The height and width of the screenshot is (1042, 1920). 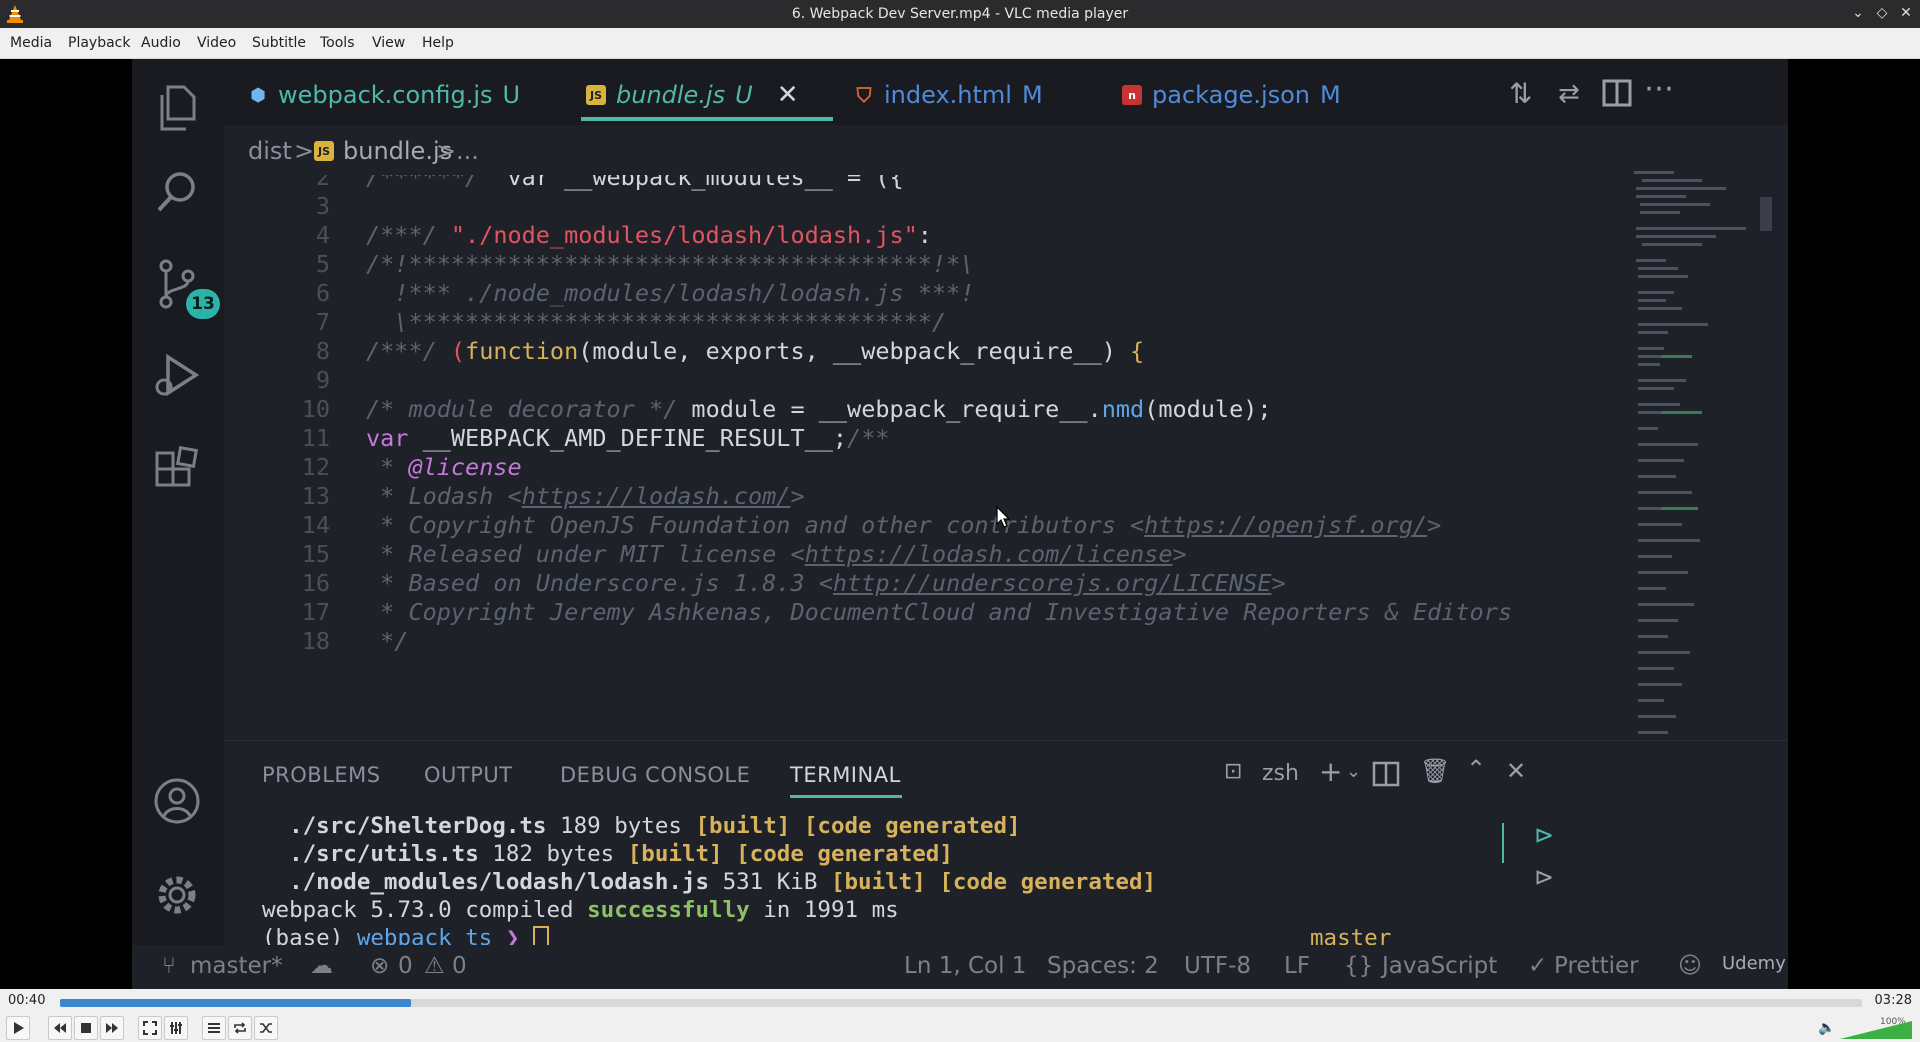 I want to click on error-icon: ⊗, so click(x=380, y=966).